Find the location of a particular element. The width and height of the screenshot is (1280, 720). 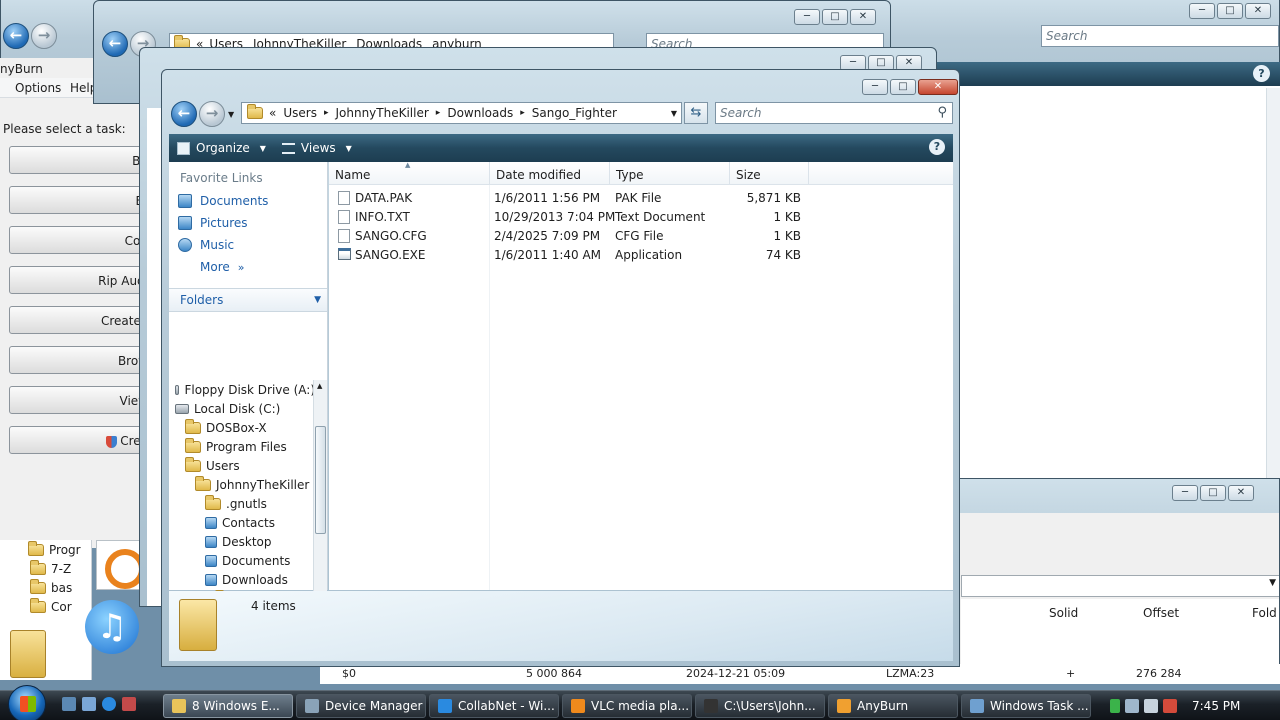

scroll-thumb is located at coordinates (320, 480).